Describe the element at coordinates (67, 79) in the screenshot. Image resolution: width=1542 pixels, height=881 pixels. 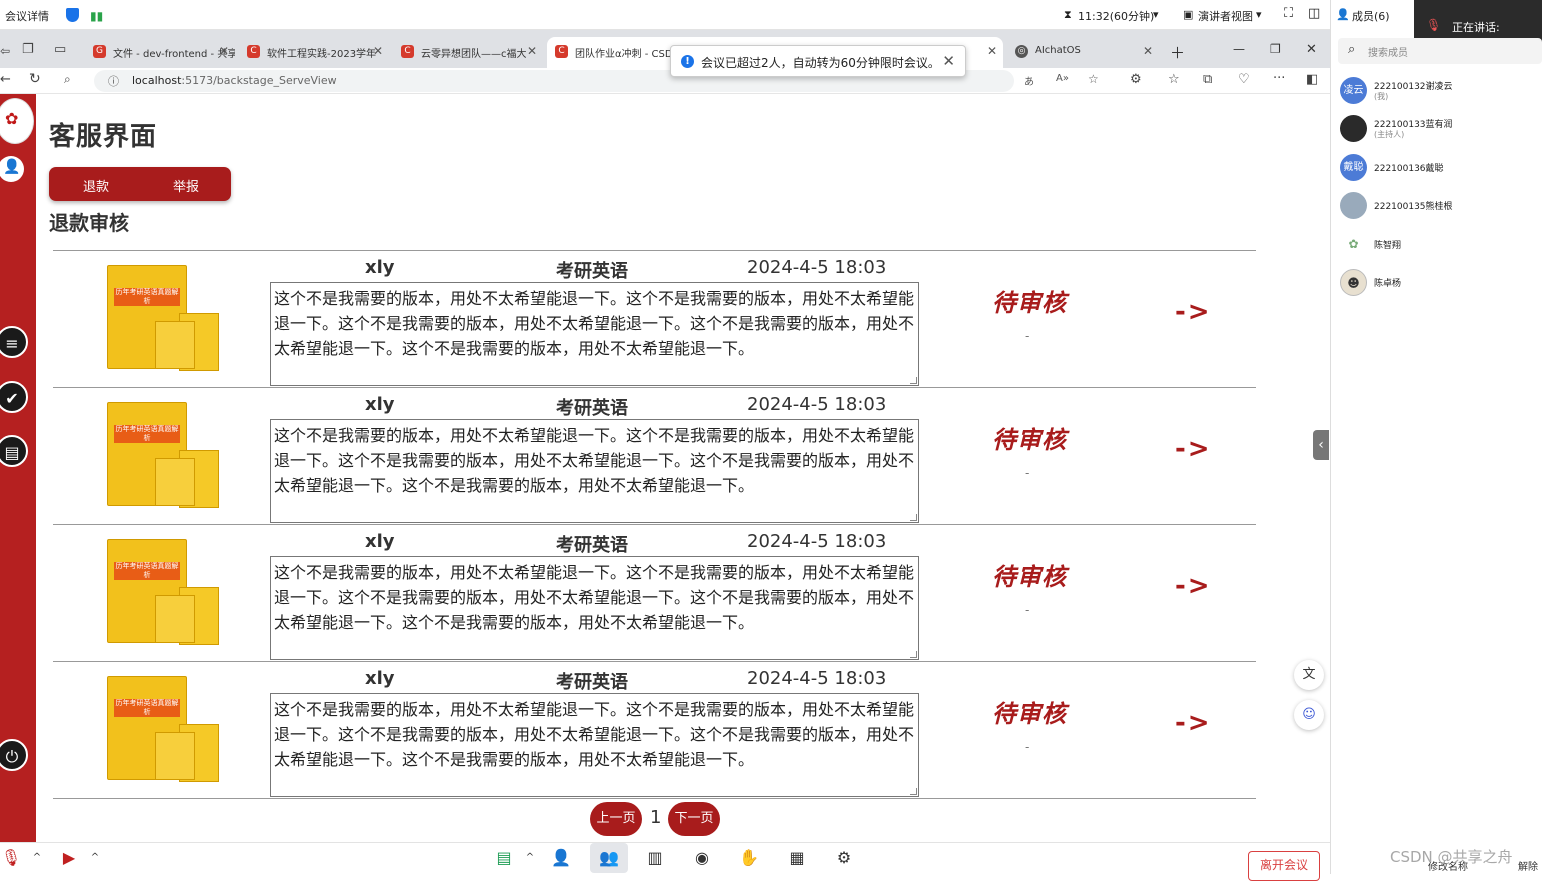
I see `search-icon: ⌕` at that location.